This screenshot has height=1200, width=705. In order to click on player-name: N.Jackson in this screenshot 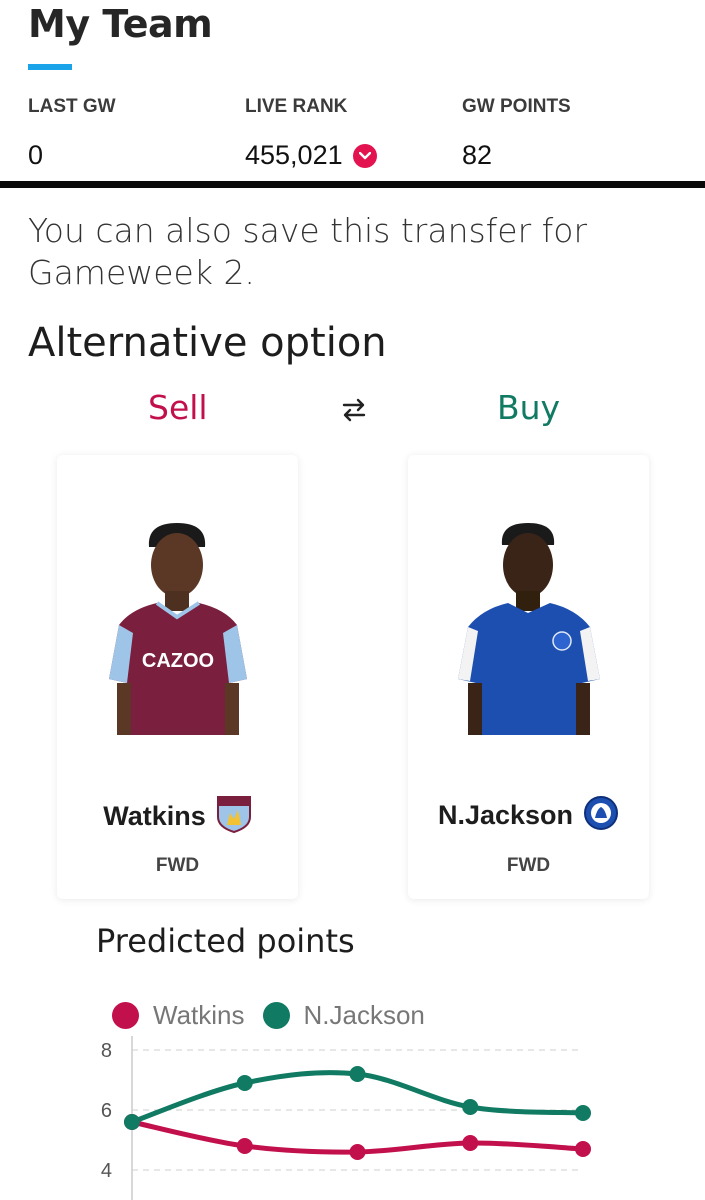, I will do `click(505, 814)`.